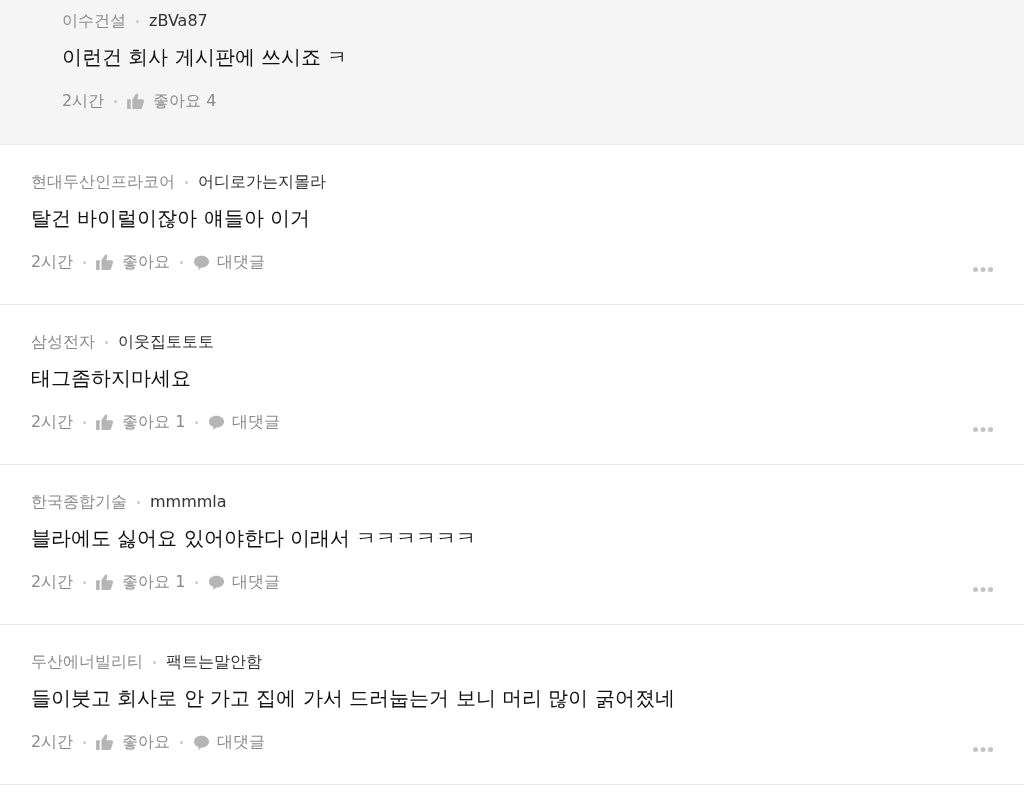 This screenshot has width=1024, height=785. Describe the element at coordinates (87, 662) in the screenshot. I see `company-name: 두산에너빌리티` at that location.